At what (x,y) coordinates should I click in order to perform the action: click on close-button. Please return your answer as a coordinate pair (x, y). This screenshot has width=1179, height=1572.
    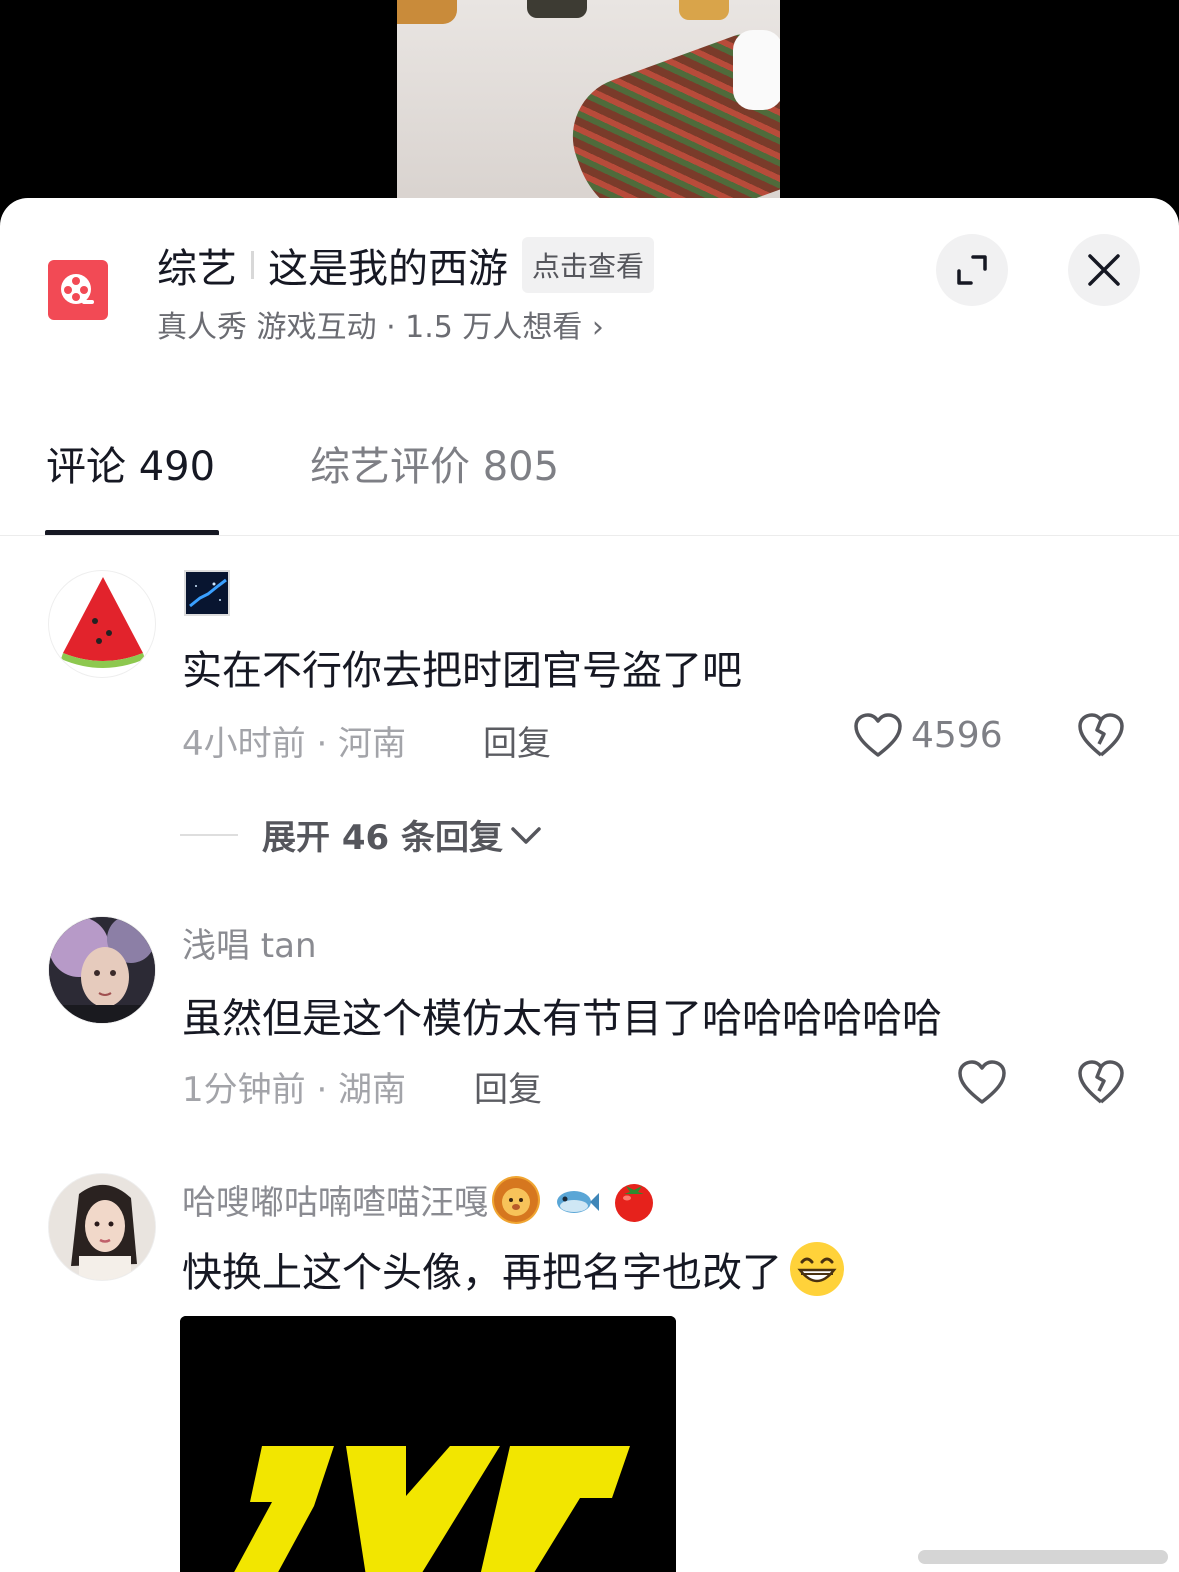
    Looking at the image, I should click on (1104, 270).